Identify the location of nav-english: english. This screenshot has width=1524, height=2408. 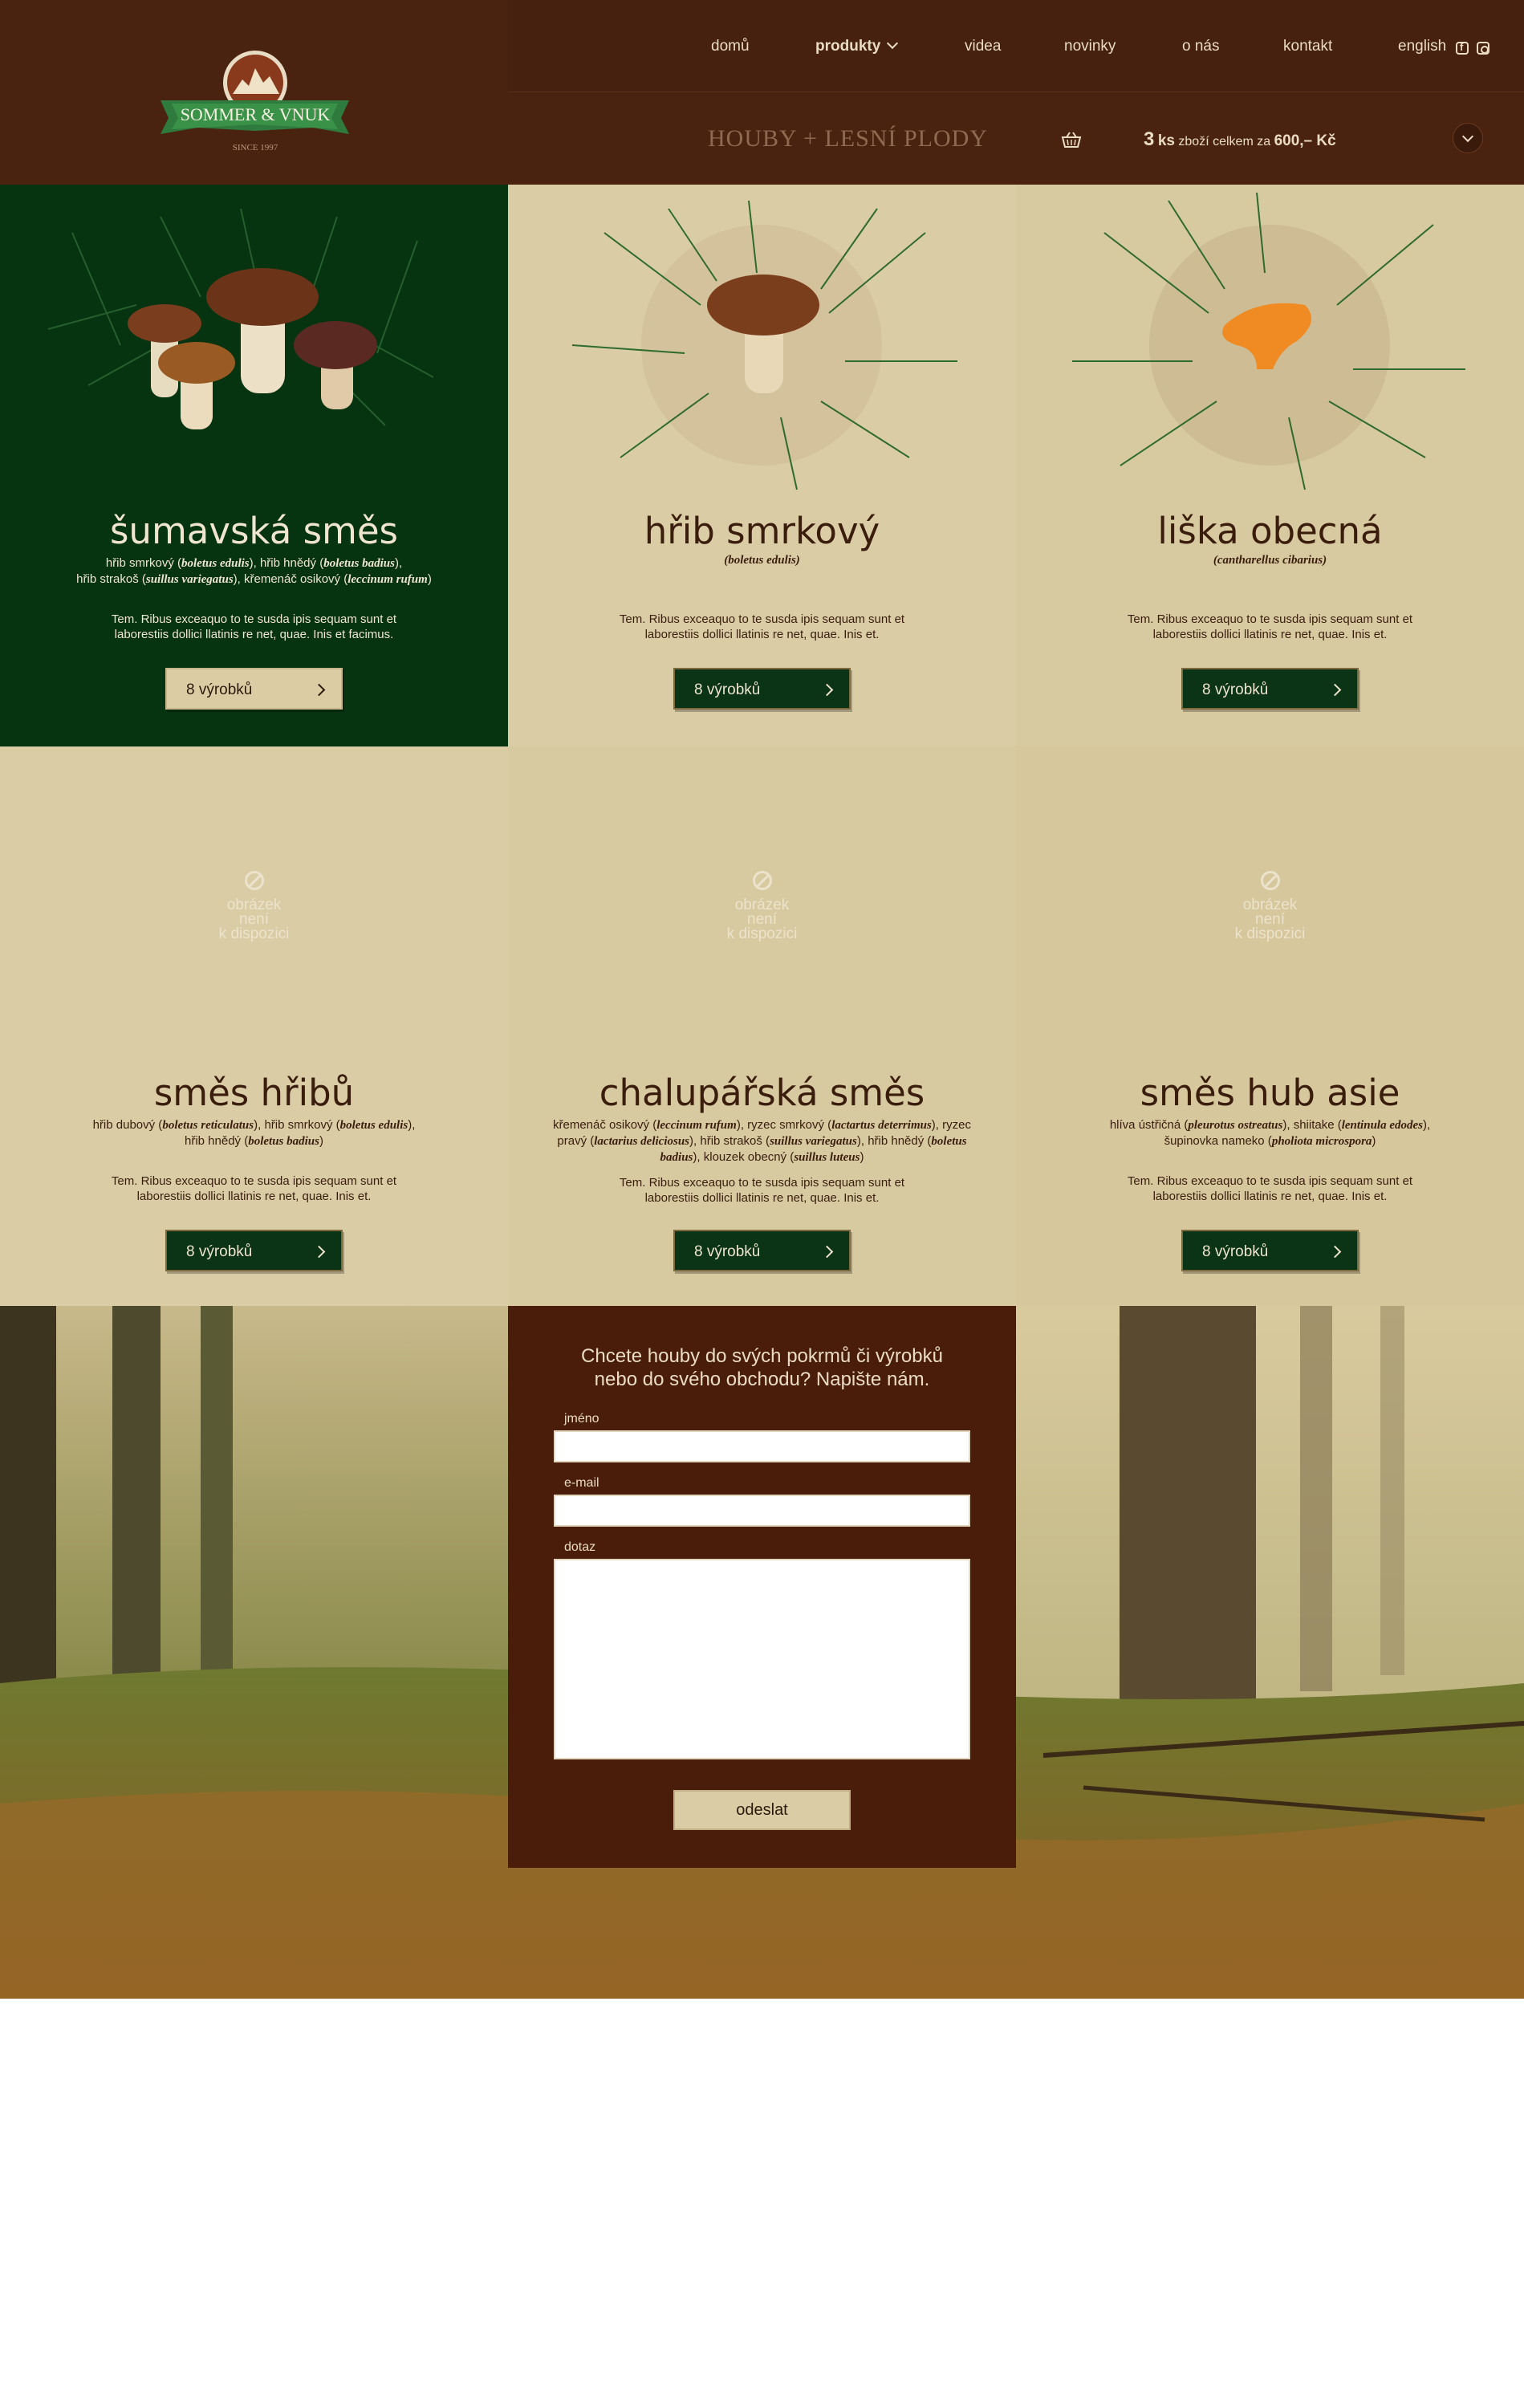
(1422, 46).